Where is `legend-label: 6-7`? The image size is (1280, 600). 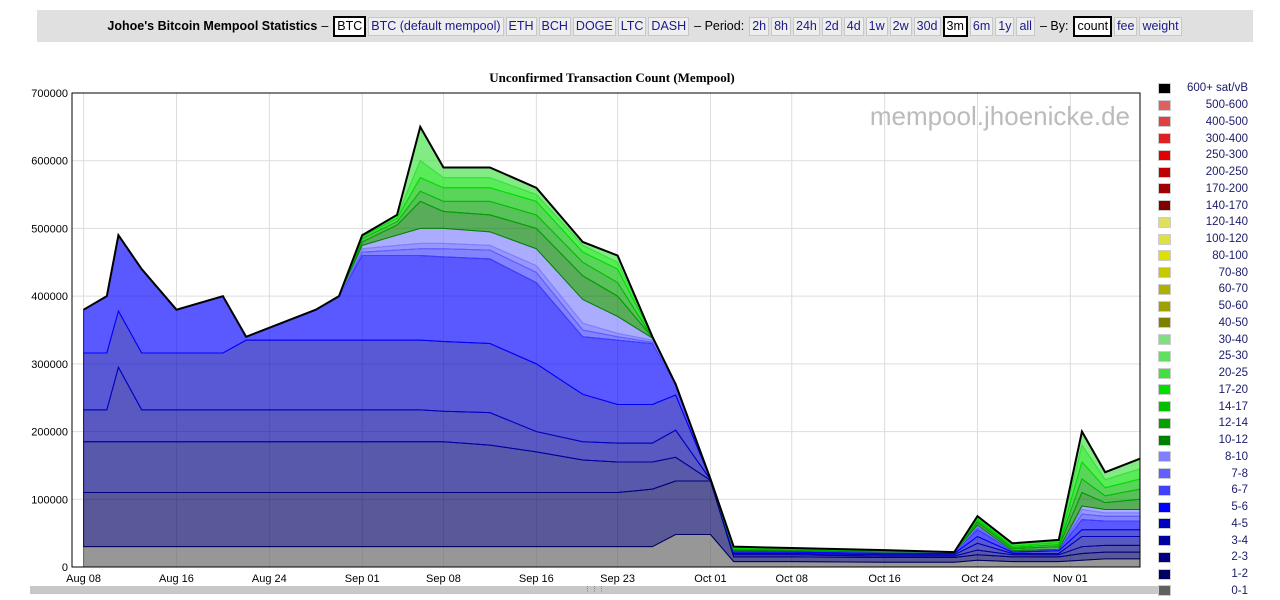
legend-label: 6-7 is located at coordinates (1239, 490).